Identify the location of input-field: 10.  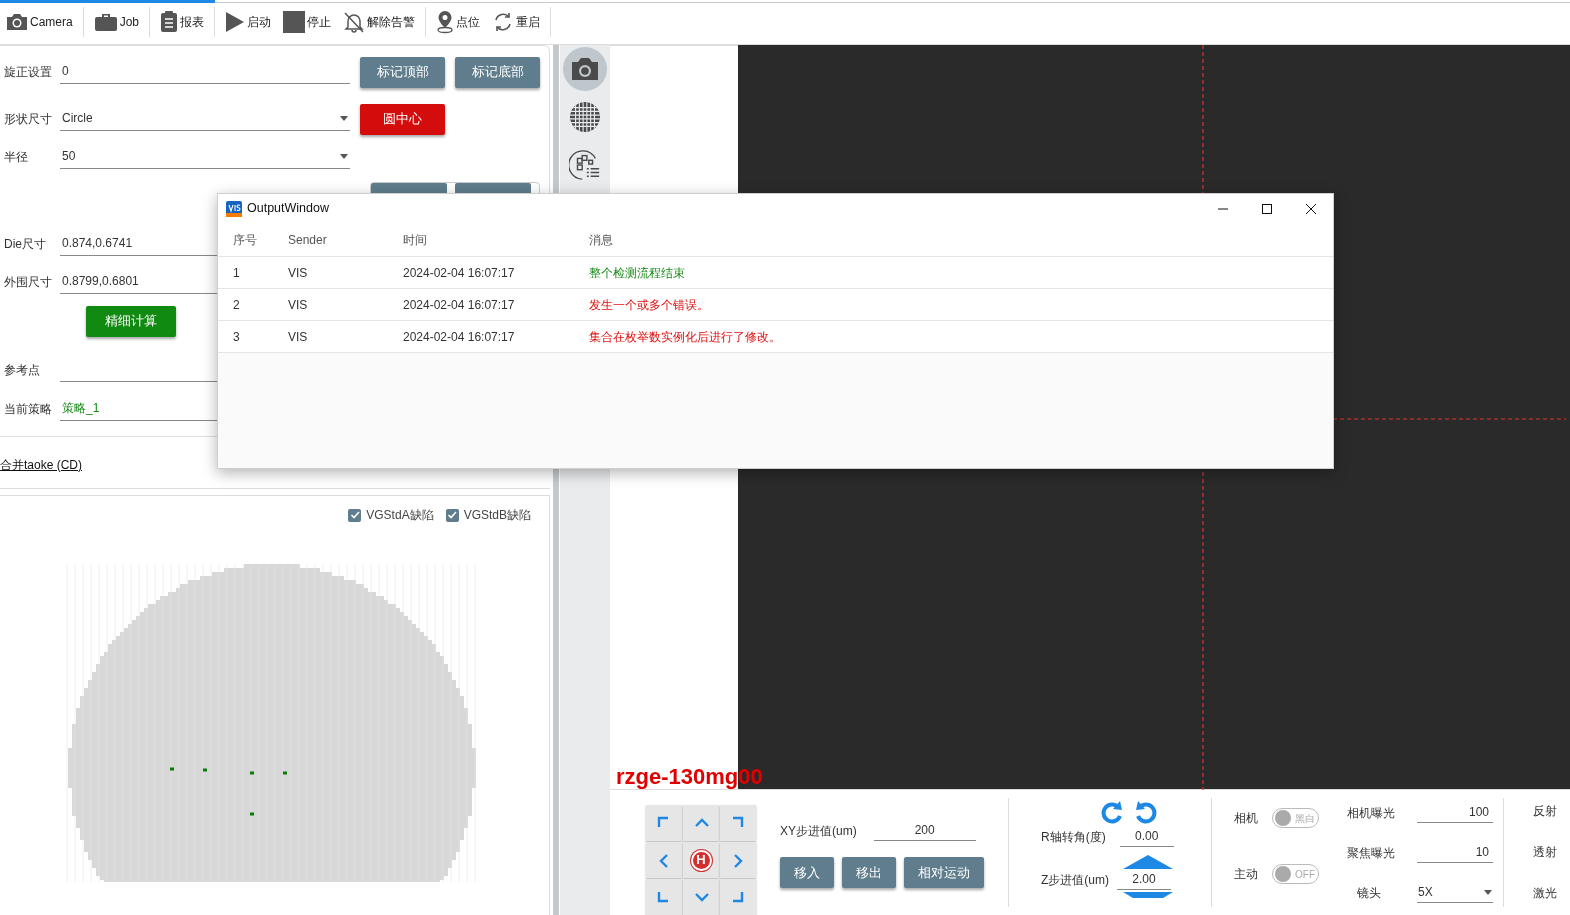
(1455, 852).